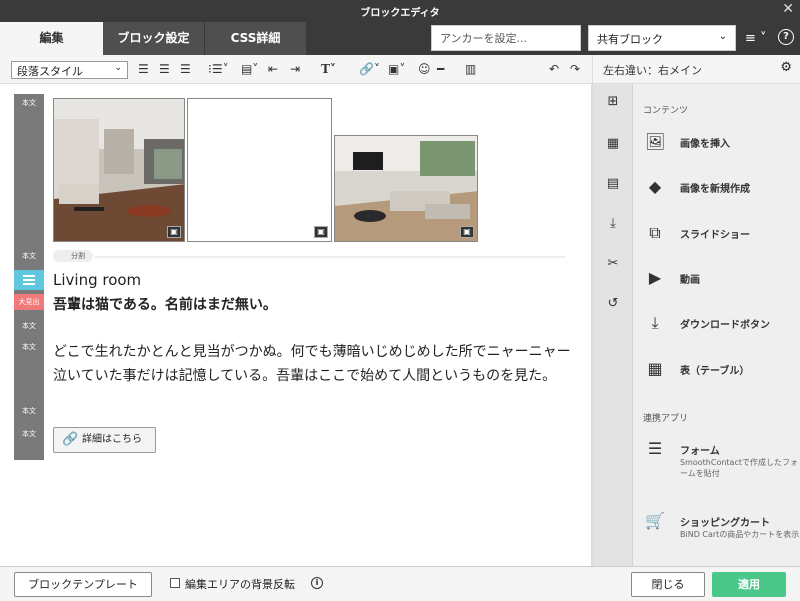 This screenshot has width=800, height=601. What do you see at coordinates (720, 142) in the screenshot?
I see `insert-image-item: 🖼 画像を挿入` at bounding box center [720, 142].